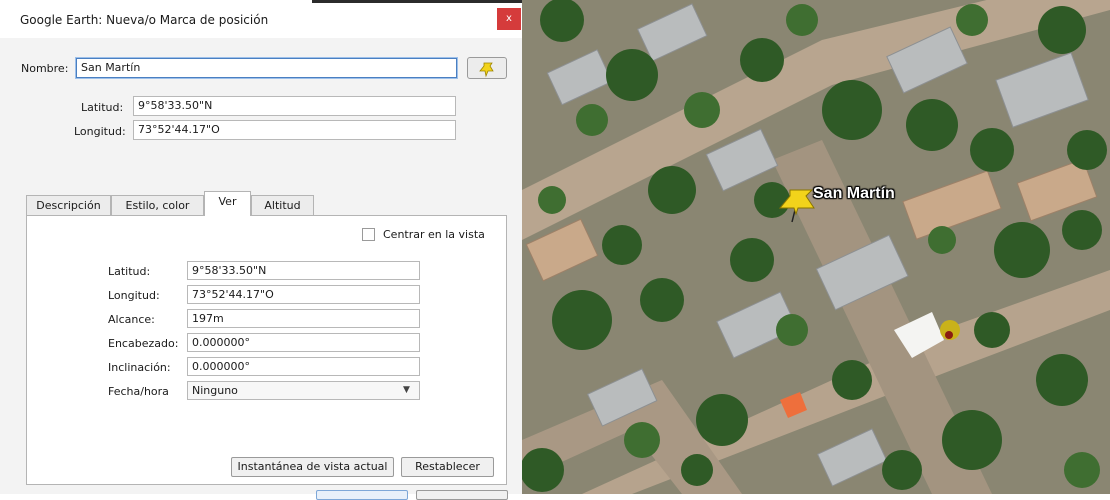 The width and height of the screenshot is (1110, 500). Describe the element at coordinates (68, 205) in the screenshot. I see `tab-descripcion: Descripción` at that location.